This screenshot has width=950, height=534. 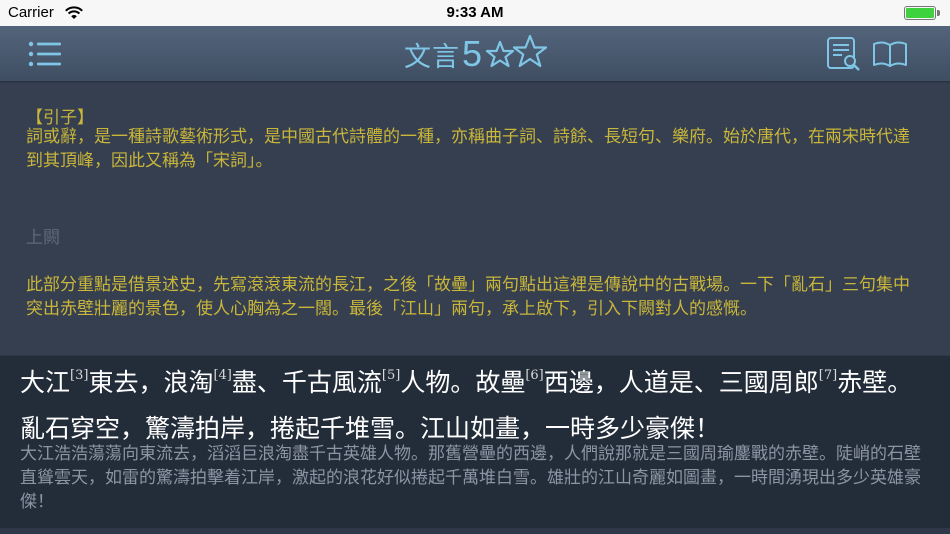 I want to click on nav-bar: 文言 5, so click(x=475, y=54).